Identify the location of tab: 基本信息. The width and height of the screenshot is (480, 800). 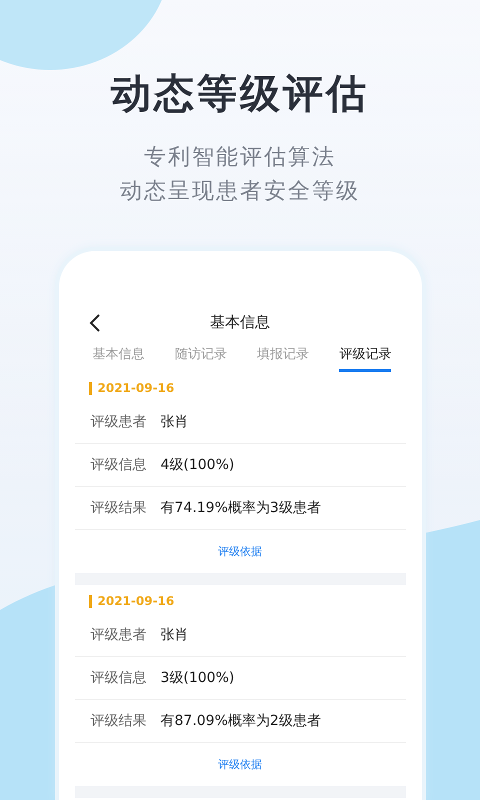
(118, 357).